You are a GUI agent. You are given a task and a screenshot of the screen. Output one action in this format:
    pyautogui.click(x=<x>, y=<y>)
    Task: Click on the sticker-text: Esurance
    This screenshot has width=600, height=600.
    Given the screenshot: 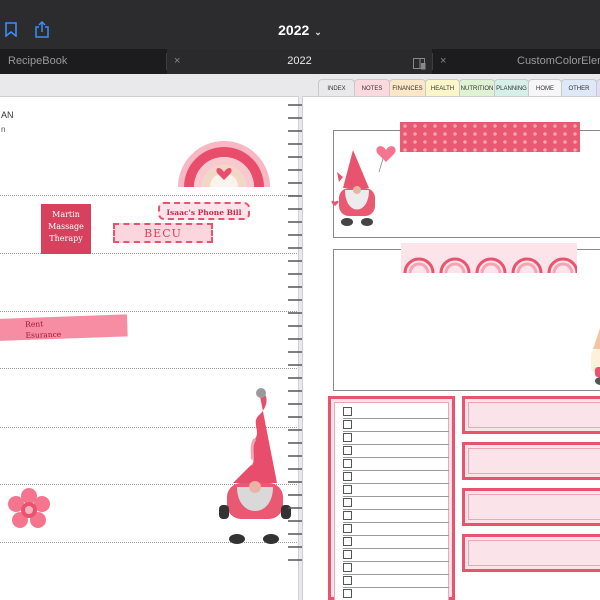 What is the action you would take?
    pyautogui.click(x=43, y=334)
    